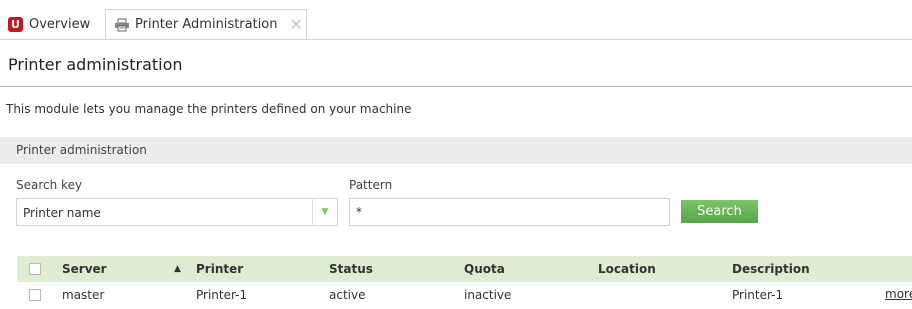 This screenshot has width=912, height=309. What do you see at coordinates (898, 294) in the screenshot?
I see `more-actions-link: more` at bounding box center [898, 294].